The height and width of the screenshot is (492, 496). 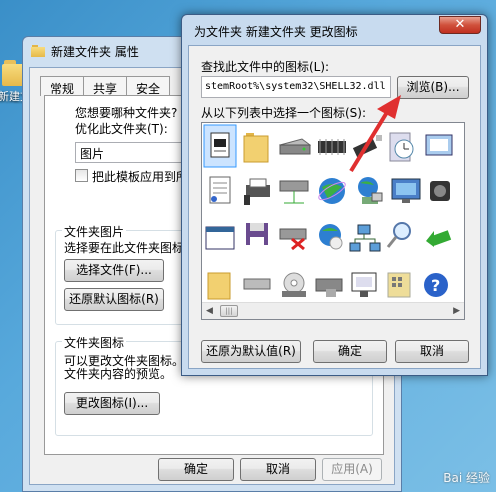 What do you see at coordinates (432, 351) in the screenshot?
I see `dialog-cancel-button: 取消` at bounding box center [432, 351].